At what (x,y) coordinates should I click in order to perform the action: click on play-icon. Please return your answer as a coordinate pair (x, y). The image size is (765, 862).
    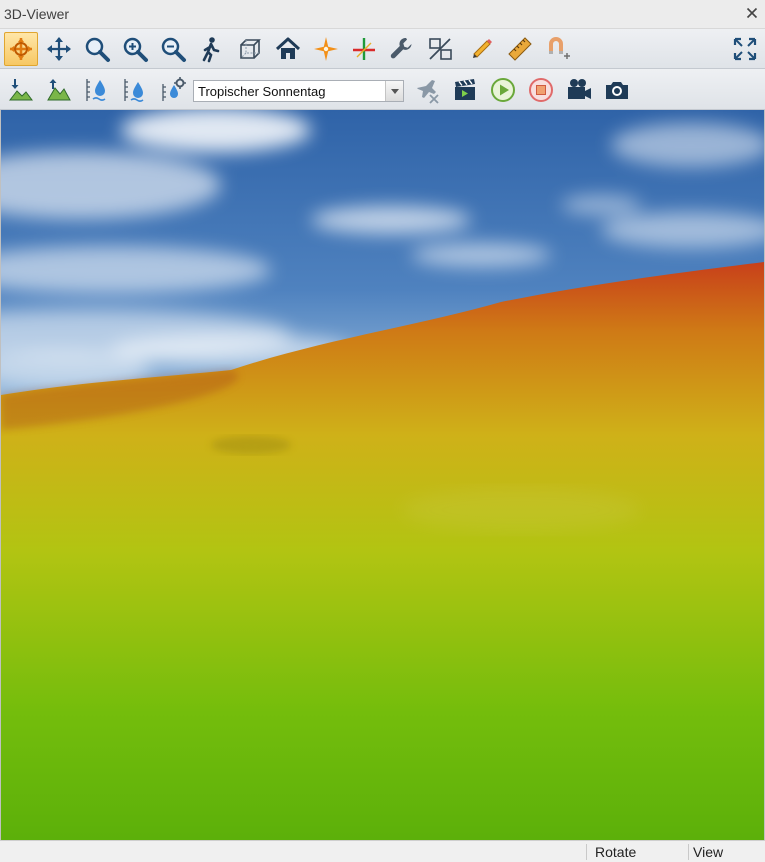
    Looking at the image, I should click on (503, 90).